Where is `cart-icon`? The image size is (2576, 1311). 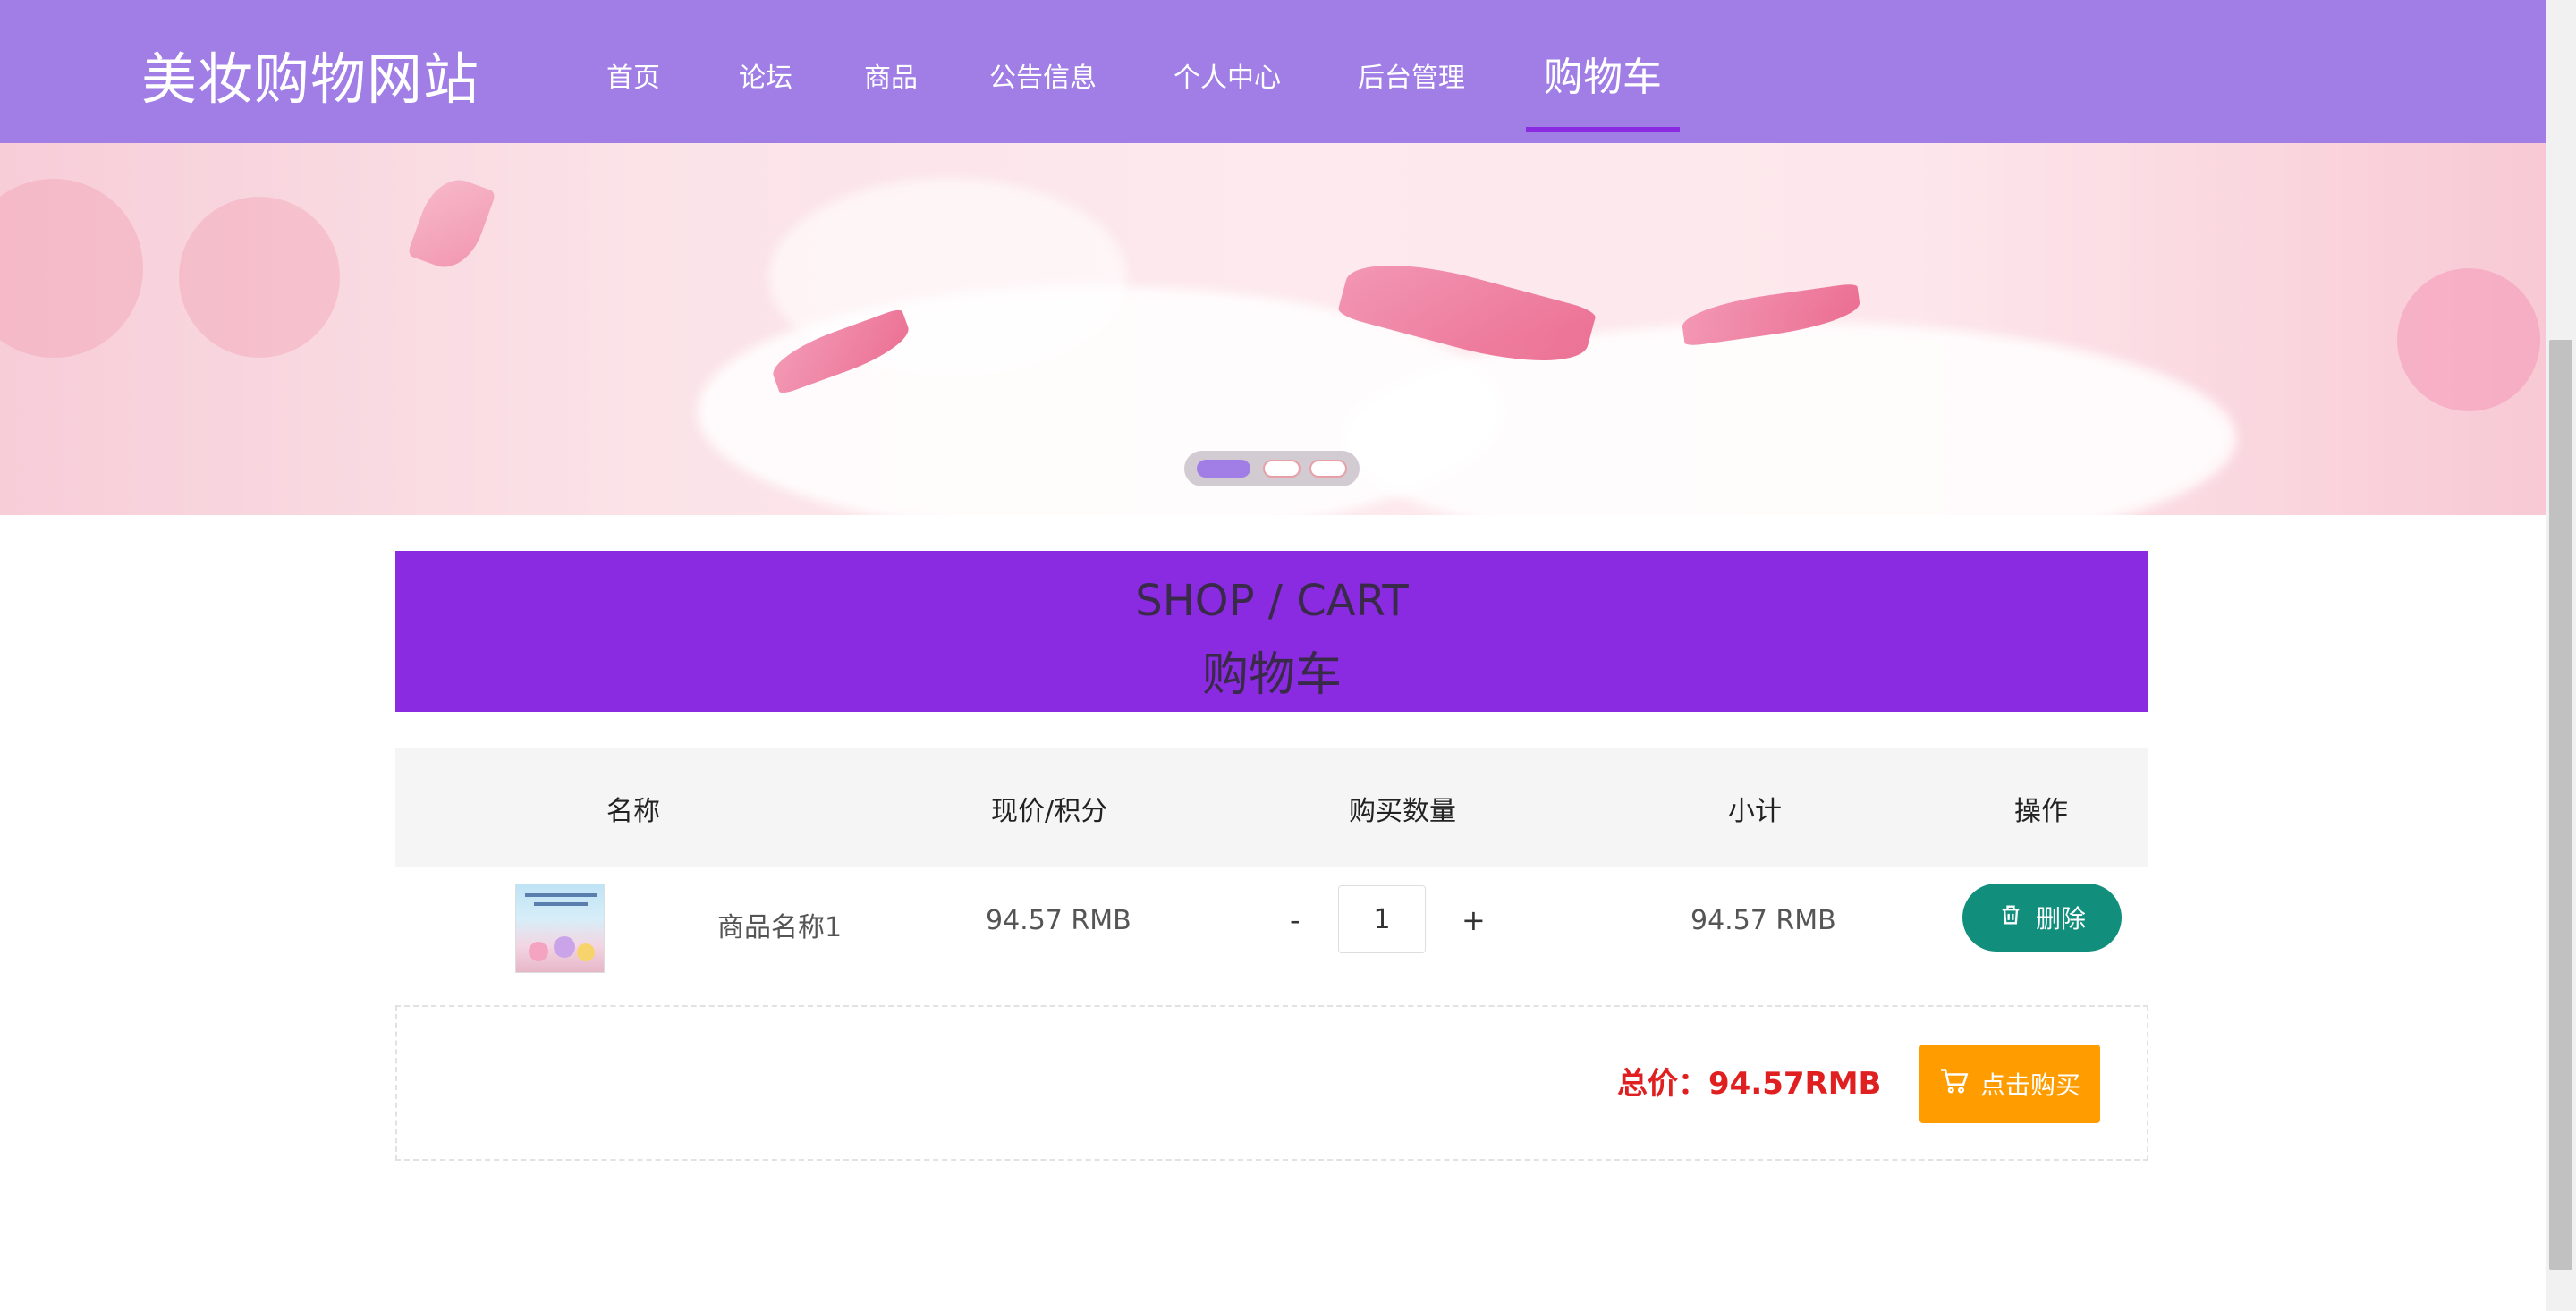
cart-icon is located at coordinates (1954, 1084).